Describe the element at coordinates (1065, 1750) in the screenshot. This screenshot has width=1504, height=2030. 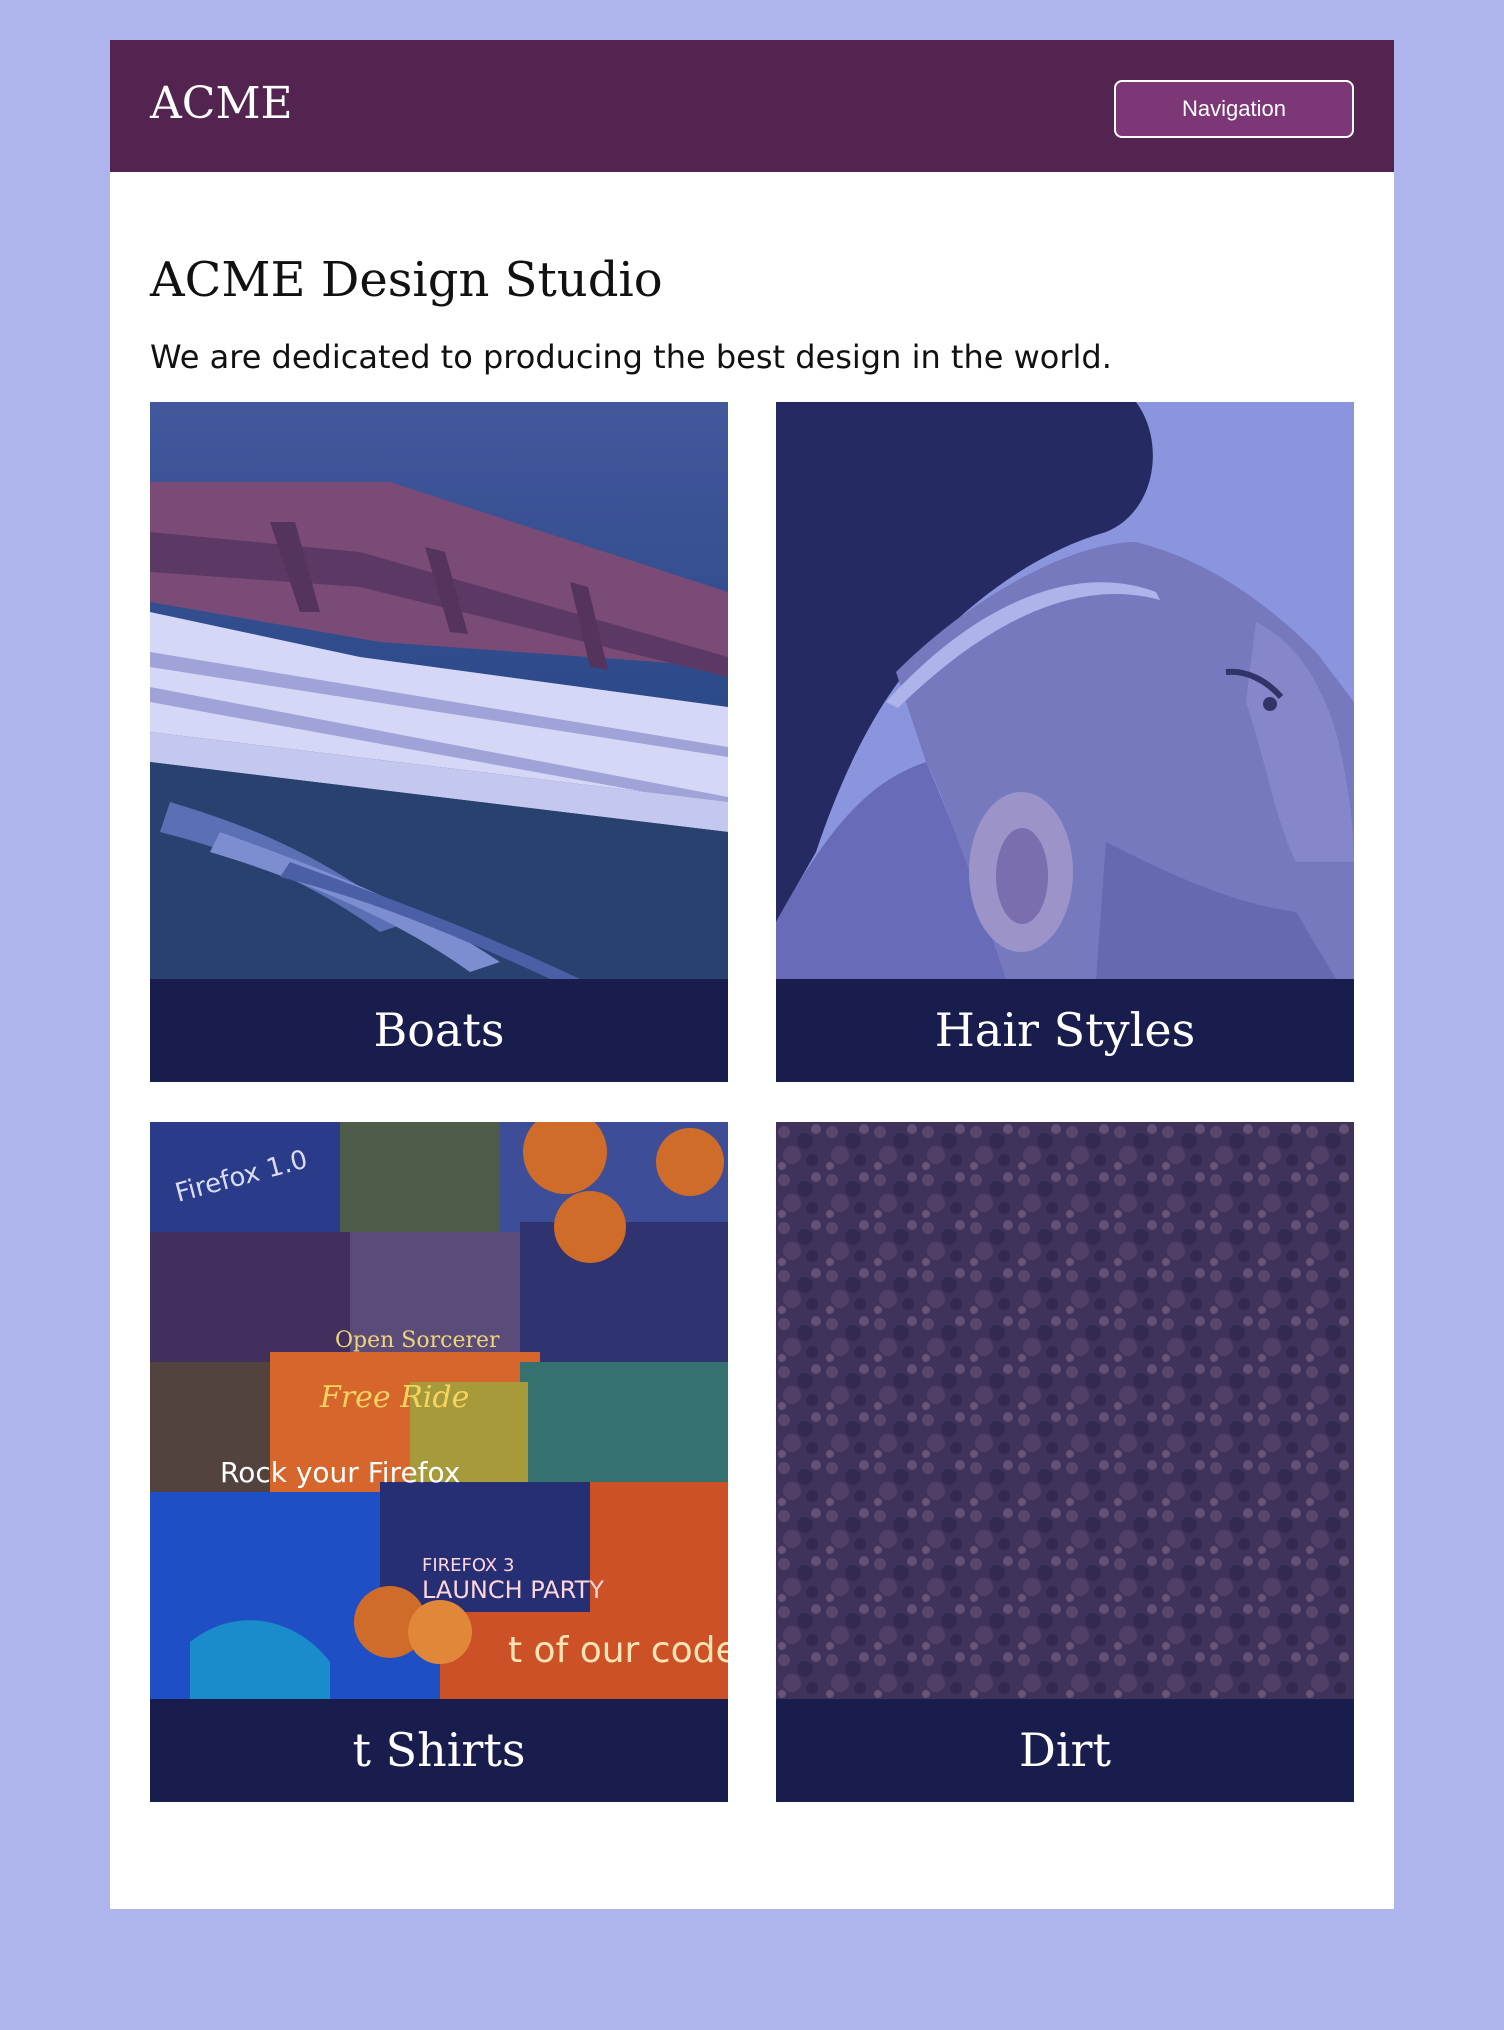
I see `card-caption: Dirt` at that location.